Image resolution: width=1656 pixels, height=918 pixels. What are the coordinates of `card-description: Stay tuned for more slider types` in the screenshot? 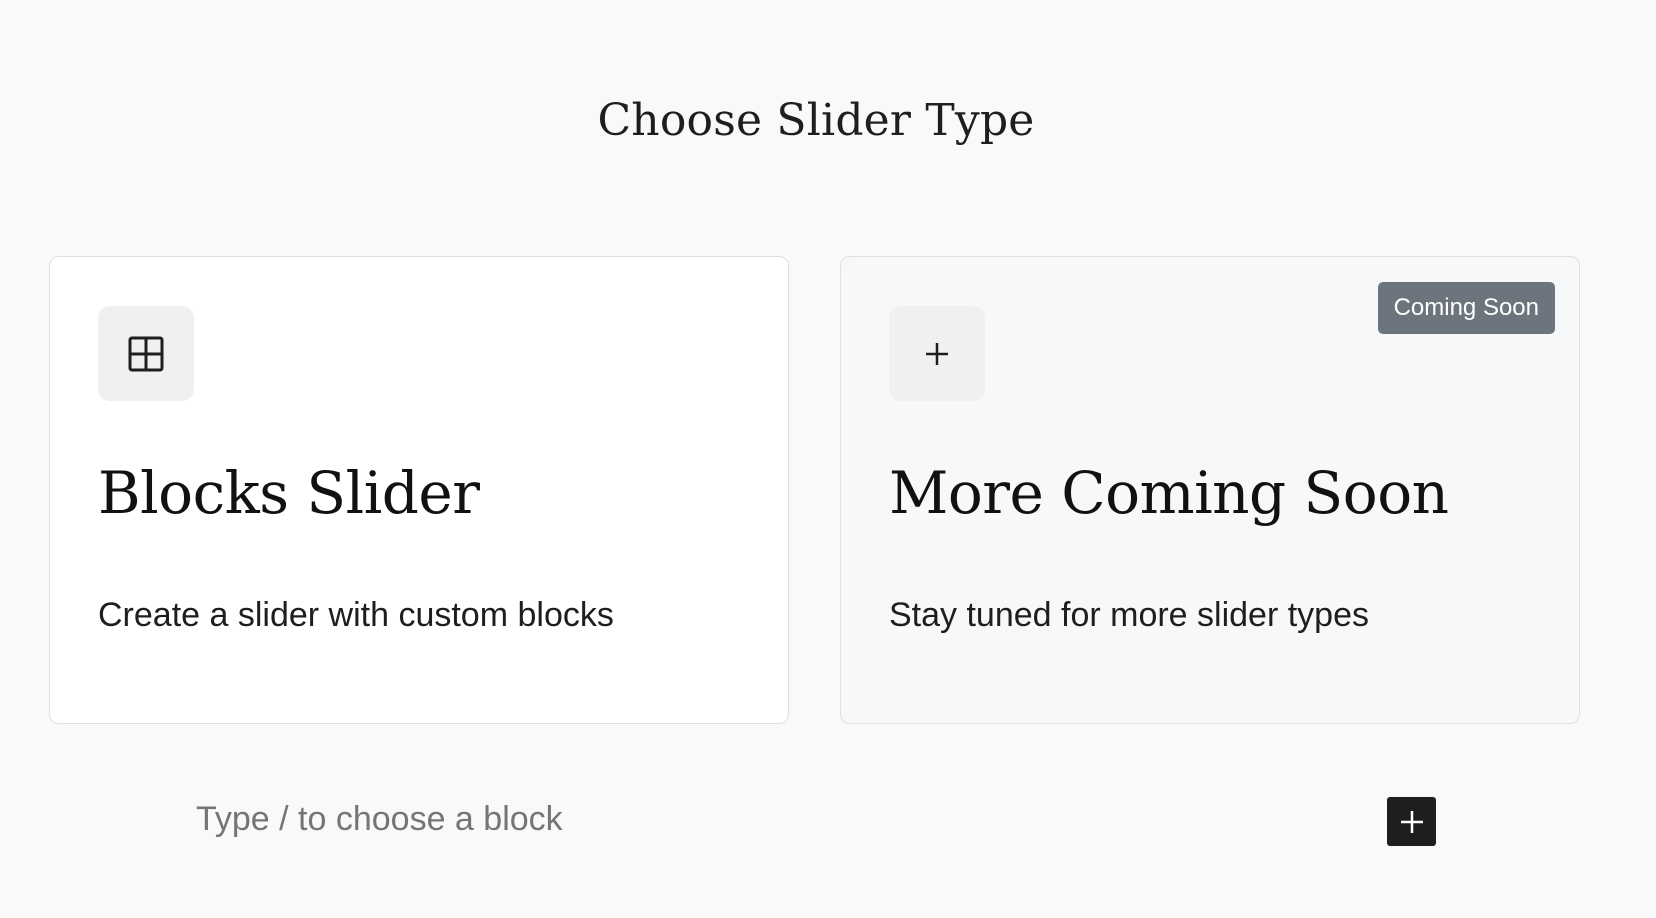 It's located at (1129, 615).